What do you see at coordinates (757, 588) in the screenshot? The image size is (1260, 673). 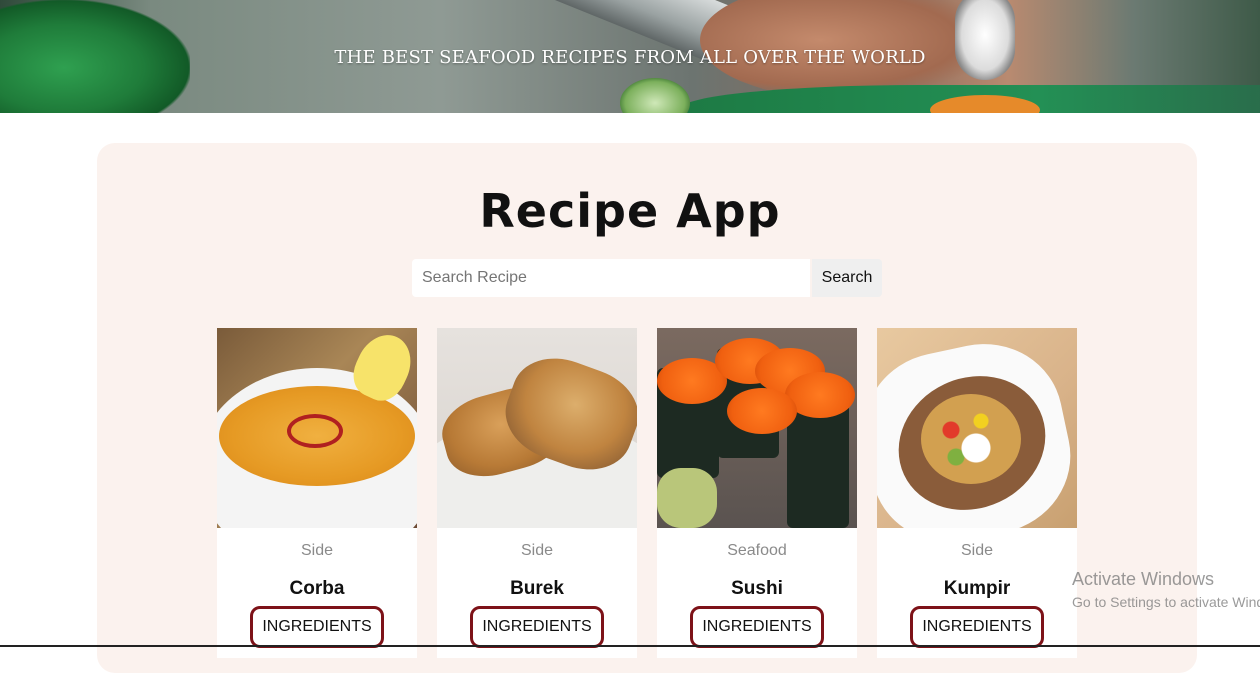 I see `recipe-name: Sushi` at bounding box center [757, 588].